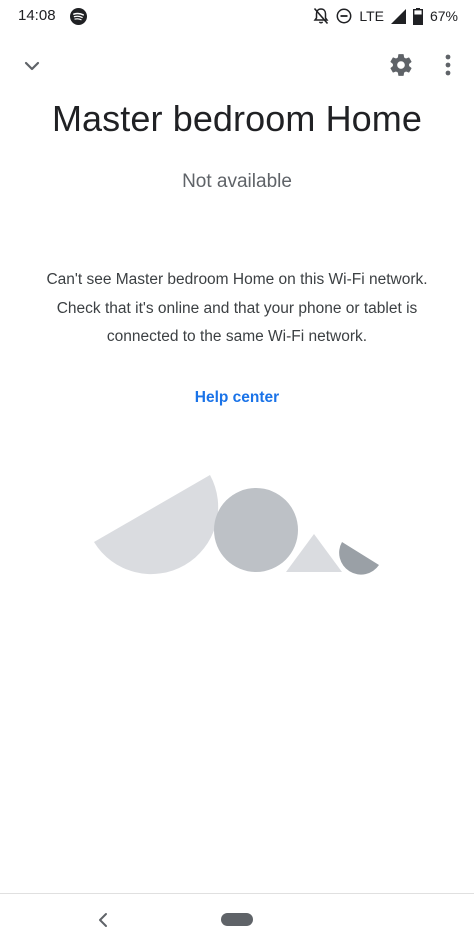 The image size is (474, 948). What do you see at coordinates (385, 16) in the screenshot?
I see `status-icons: LTE 67%` at bounding box center [385, 16].